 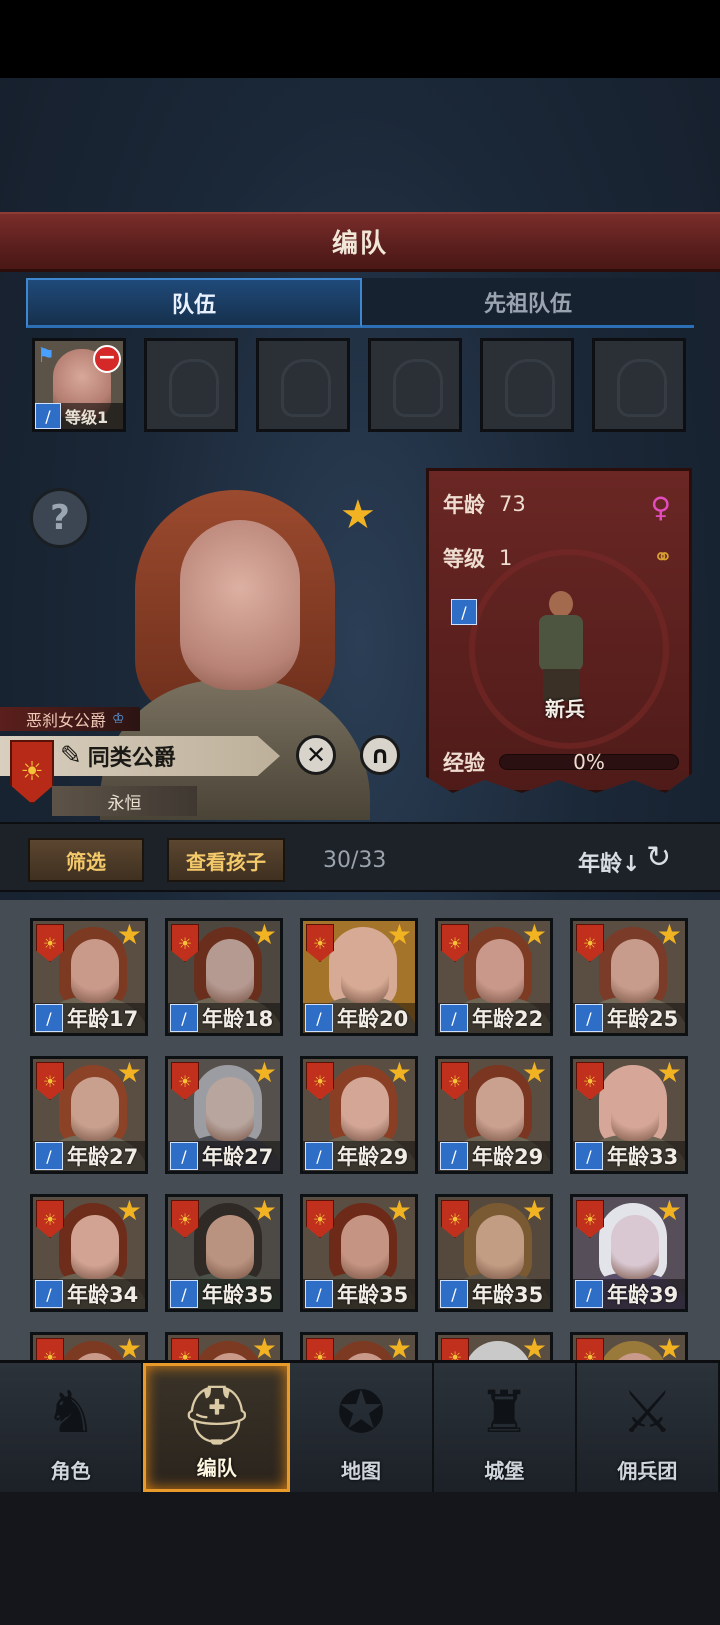 I want to click on character-card: ☀ ★ / 年龄17, so click(x=89, y=977).